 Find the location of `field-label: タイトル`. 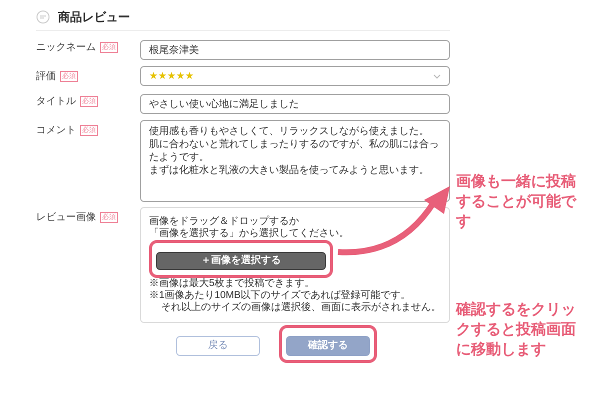

field-label: タイトル is located at coordinates (56, 102).